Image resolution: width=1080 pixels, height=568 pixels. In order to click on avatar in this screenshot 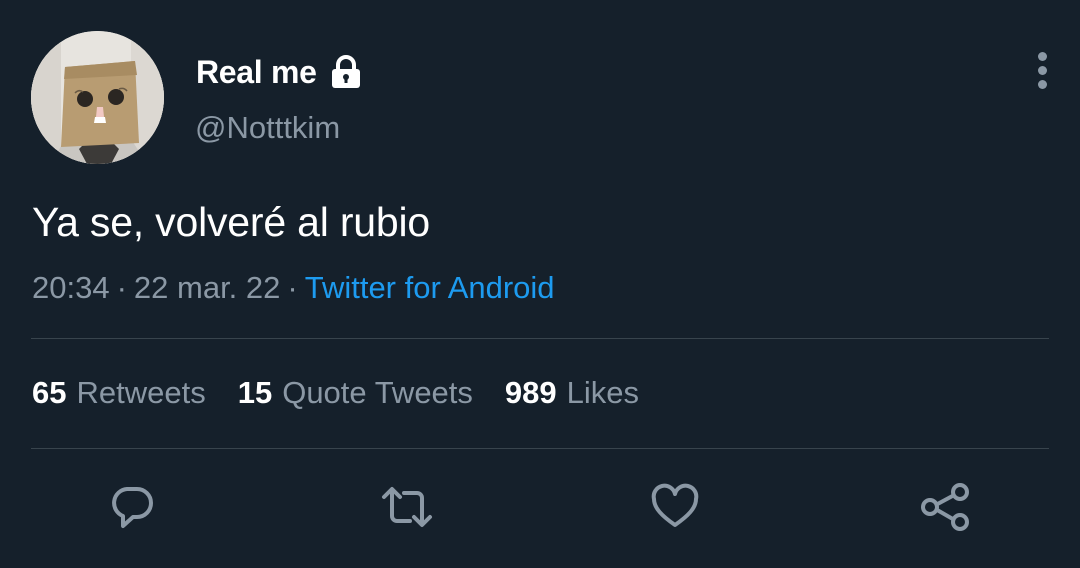, I will do `click(97, 97)`.